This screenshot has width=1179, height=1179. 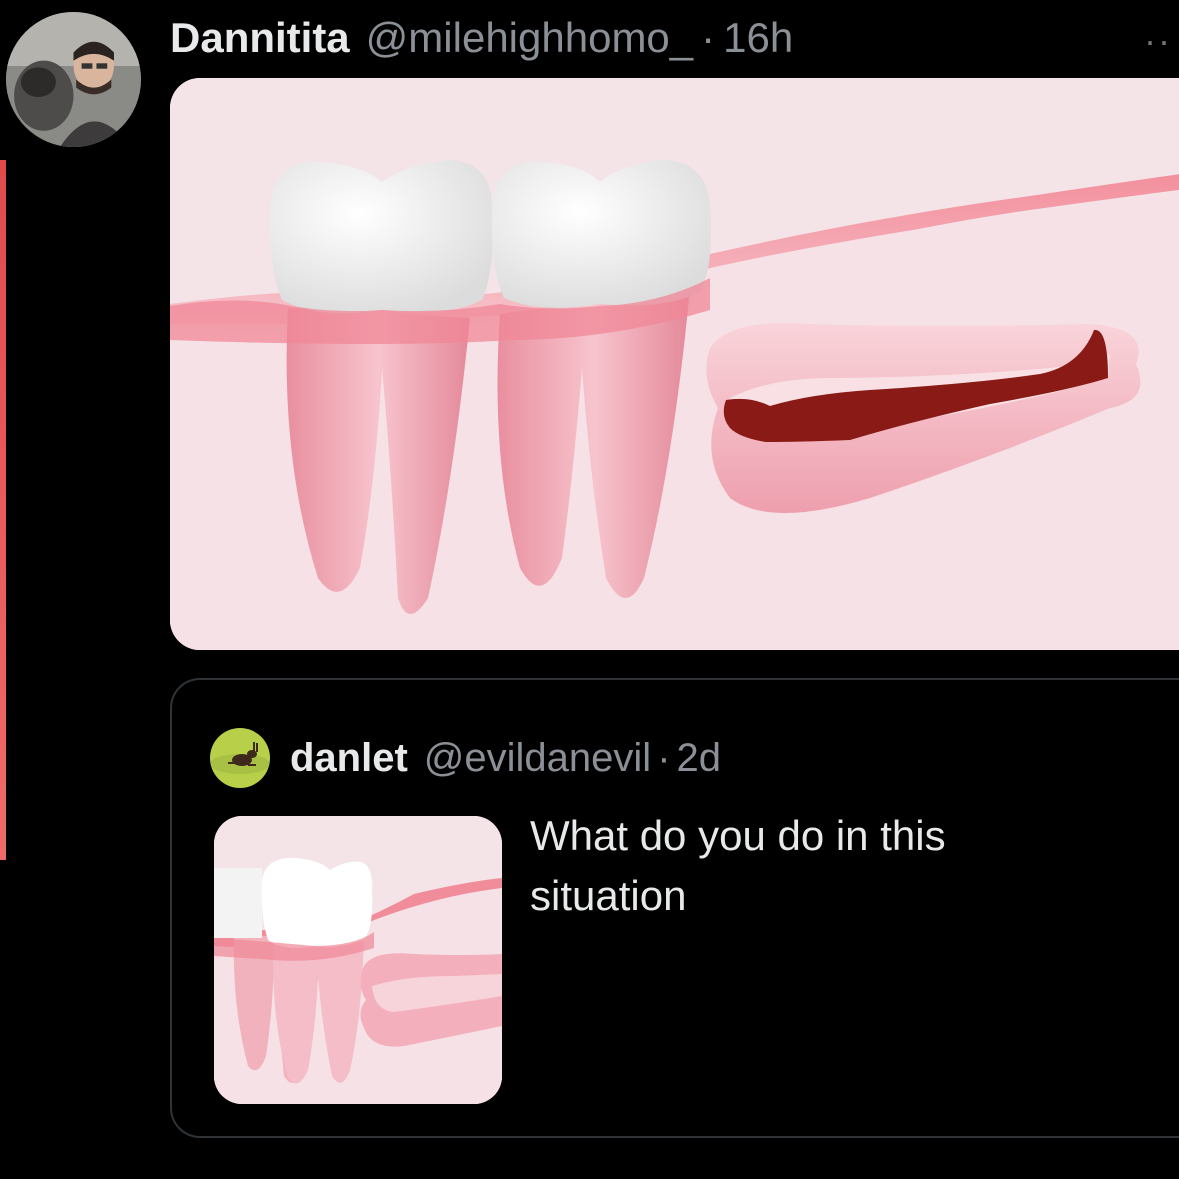 I want to click on quoted-post-timestamp: 2d, so click(x=699, y=758).